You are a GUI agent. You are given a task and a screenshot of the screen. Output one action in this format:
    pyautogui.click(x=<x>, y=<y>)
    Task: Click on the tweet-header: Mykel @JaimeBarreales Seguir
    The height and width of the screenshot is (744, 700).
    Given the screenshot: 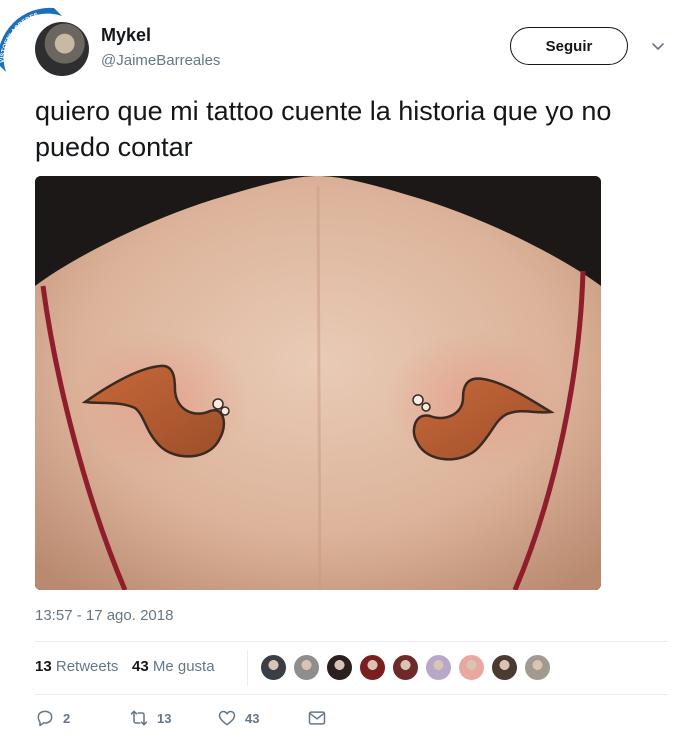 What is the action you would take?
    pyautogui.click(x=355, y=50)
    